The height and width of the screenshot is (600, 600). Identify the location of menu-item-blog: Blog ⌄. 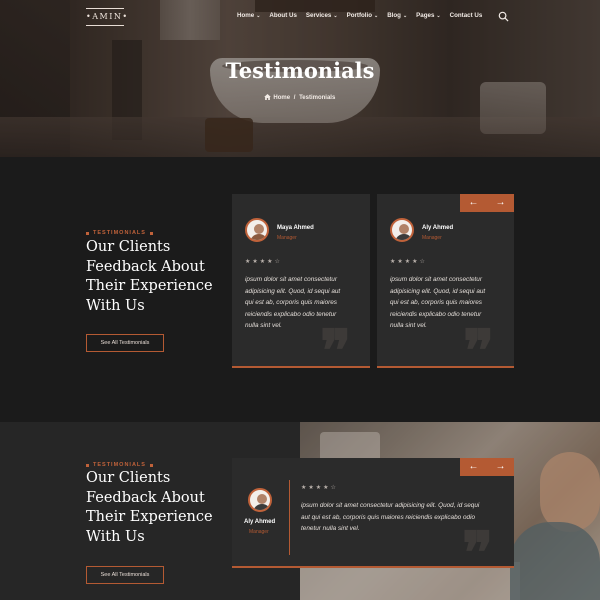
(397, 15).